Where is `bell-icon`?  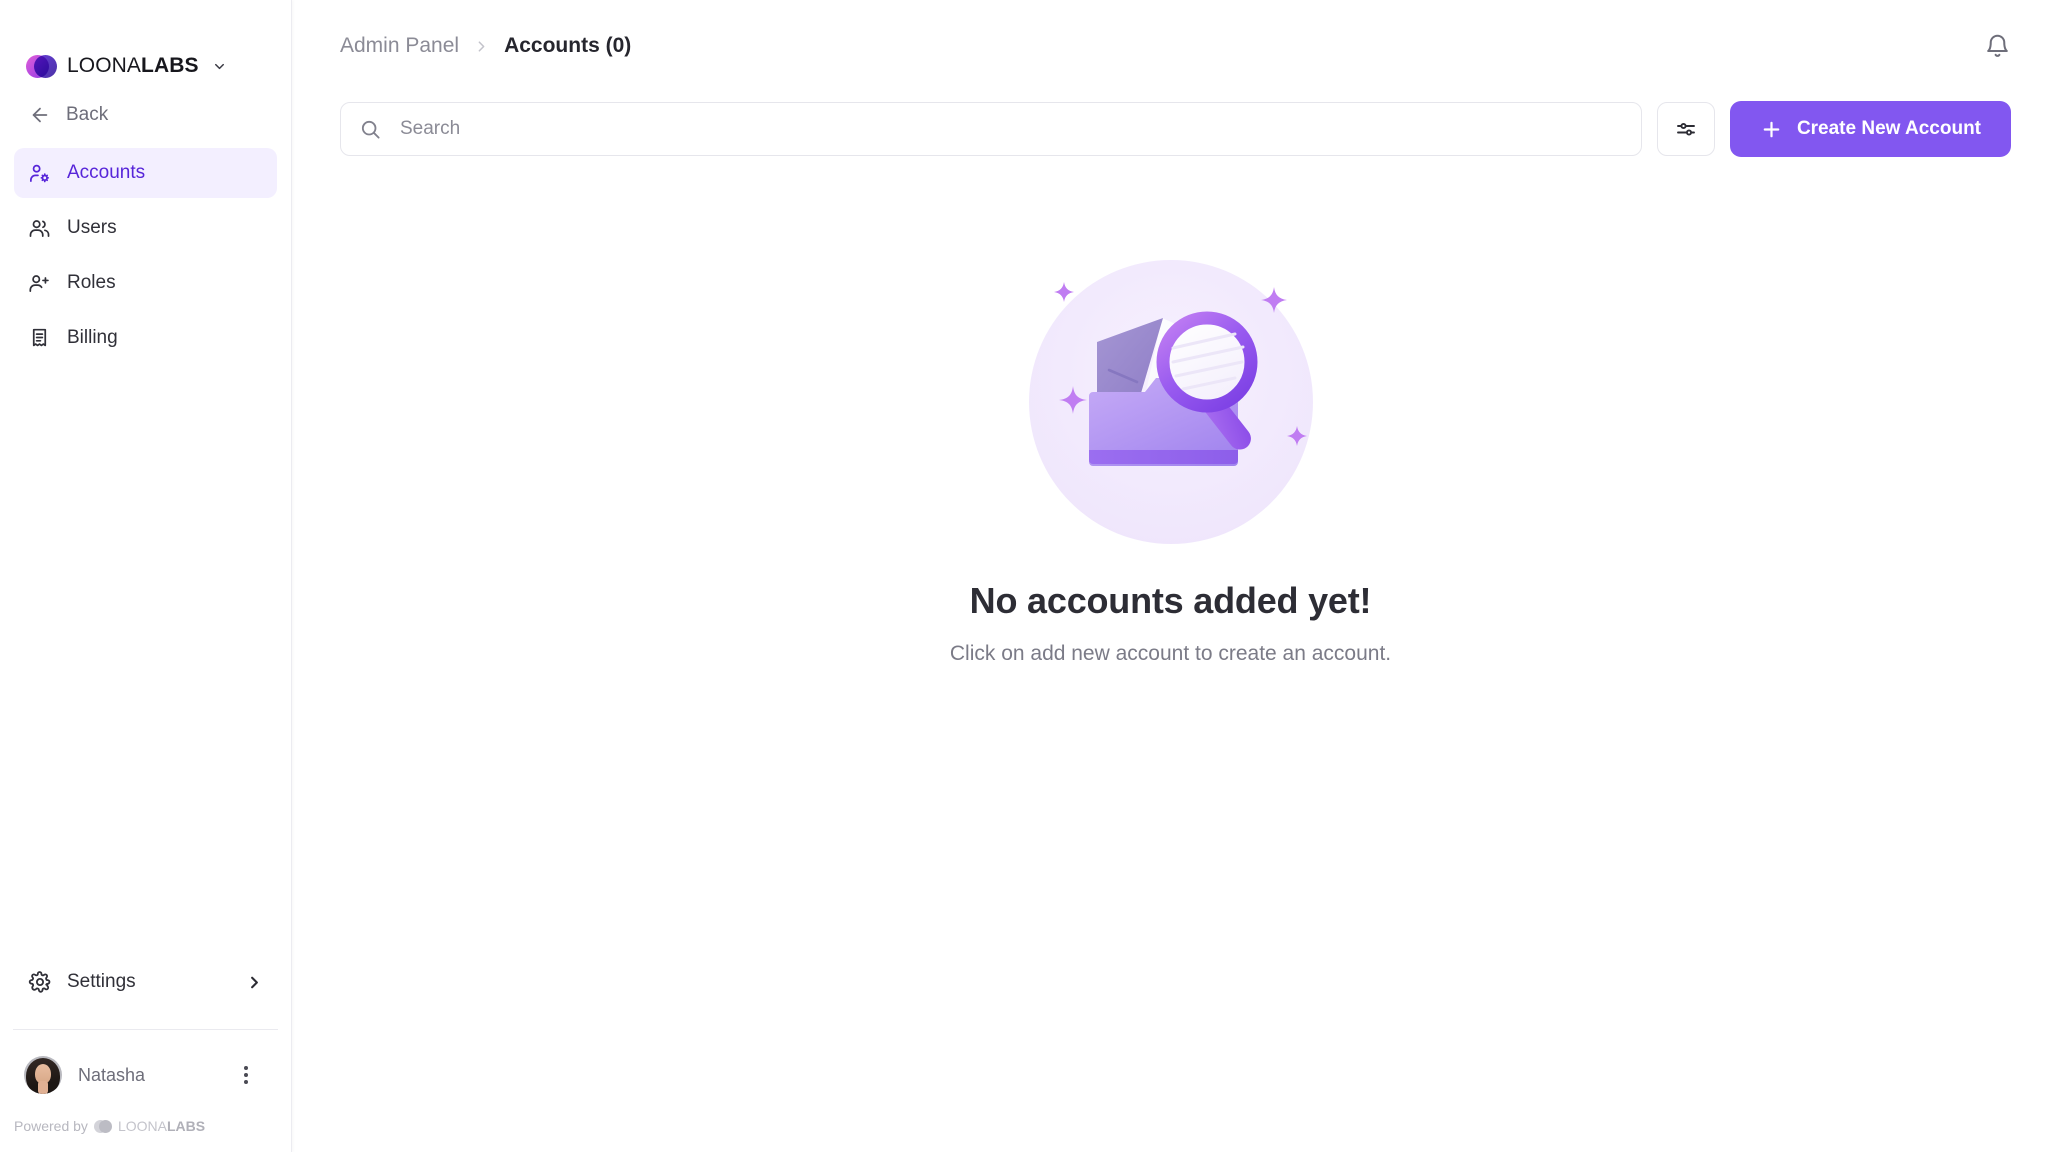
bell-icon is located at coordinates (1997, 46).